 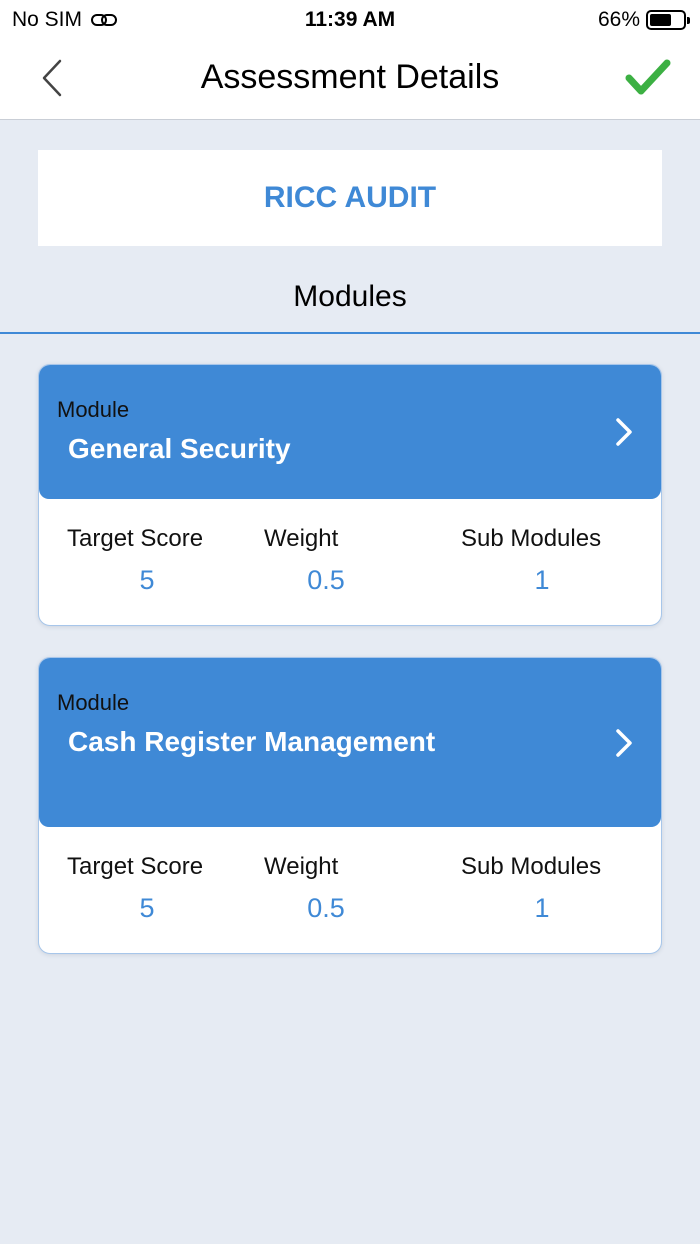 What do you see at coordinates (350, 333) in the screenshot?
I see `section-divider` at bounding box center [350, 333].